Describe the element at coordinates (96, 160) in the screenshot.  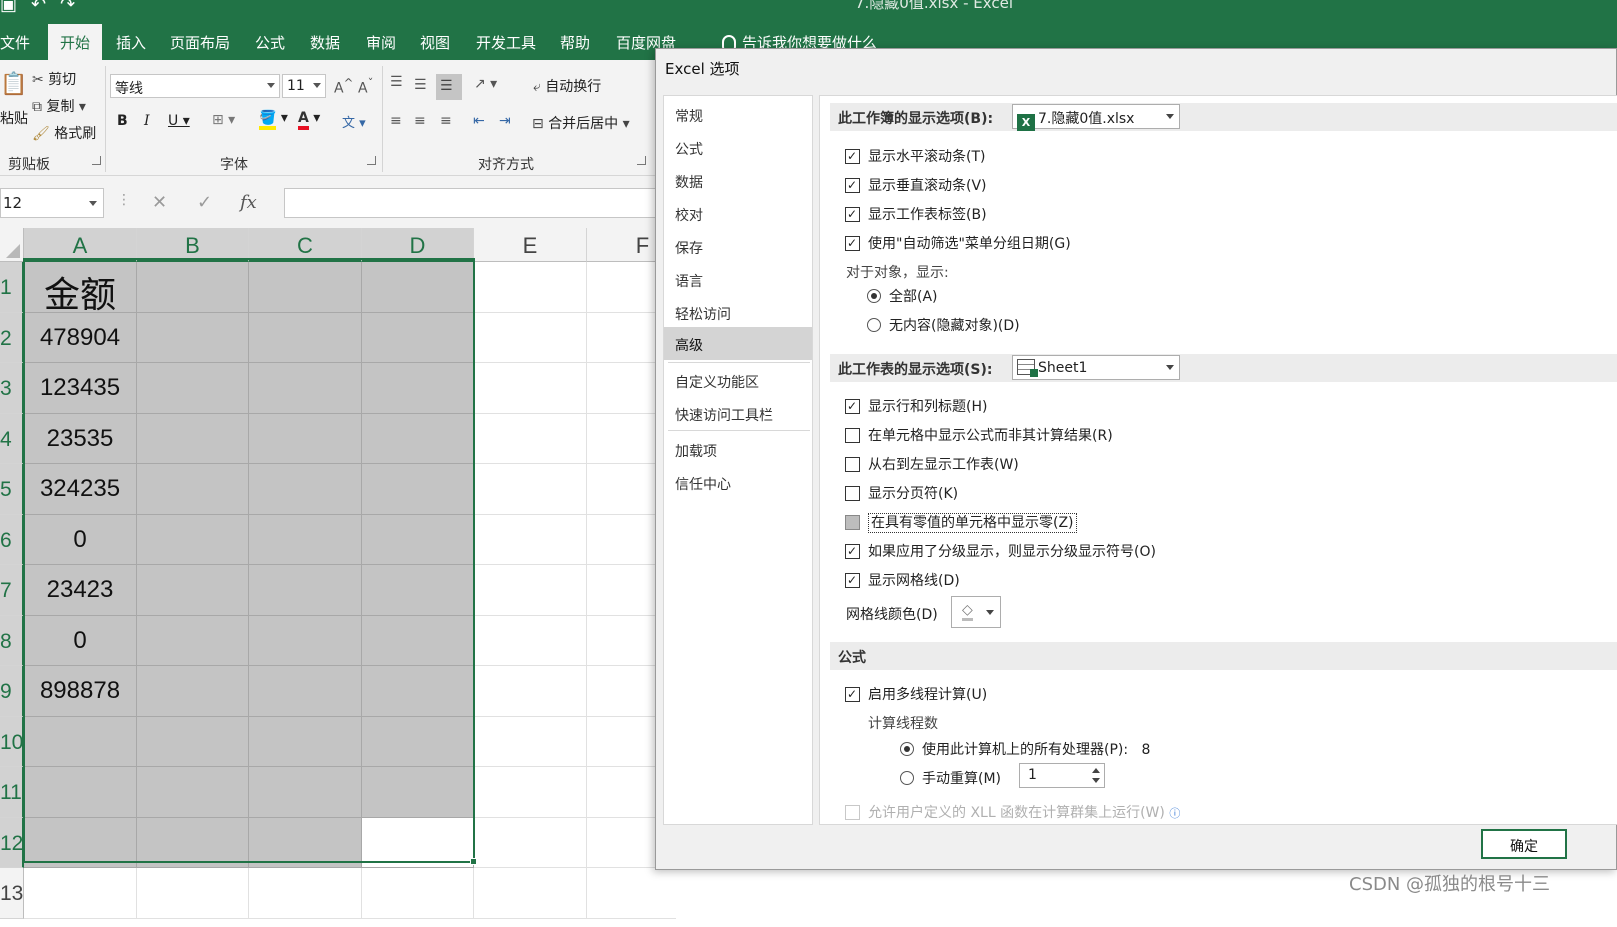
I see `clipboard-launcher-icon` at that location.